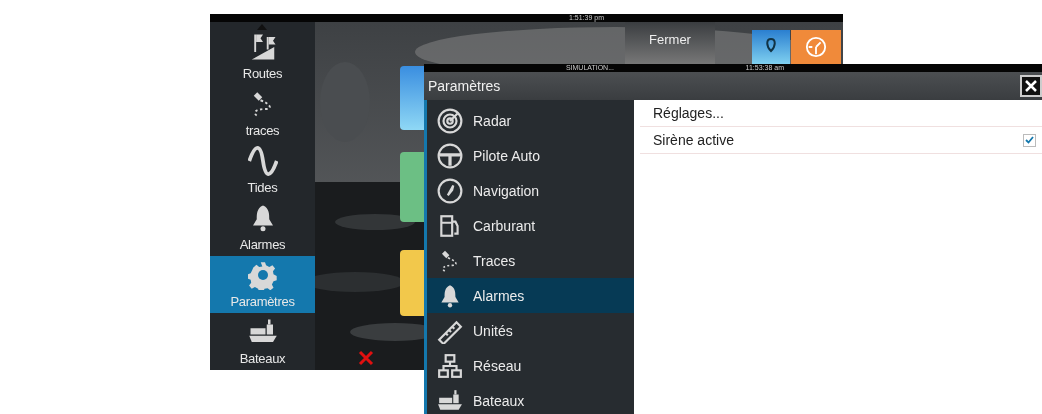 The height and width of the screenshot is (414, 1042). What do you see at coordinates (262, 113) in the screenshot?
I see `sidebar-item: traces` at bounding box center [262, 113].